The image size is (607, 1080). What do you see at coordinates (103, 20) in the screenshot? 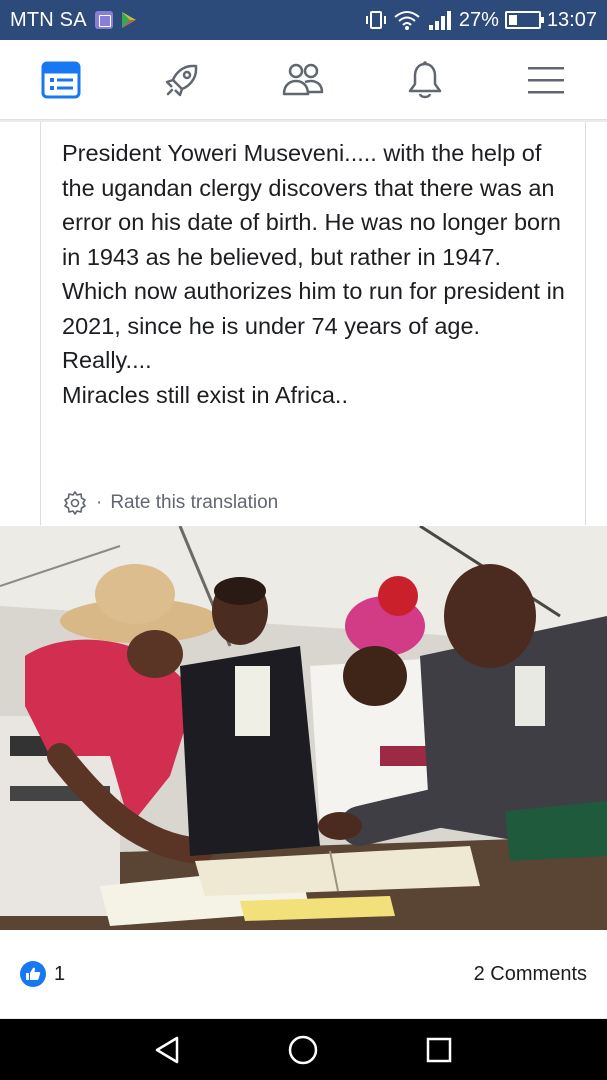
I see `notification-box-icon` at bounding box center [103, 20].